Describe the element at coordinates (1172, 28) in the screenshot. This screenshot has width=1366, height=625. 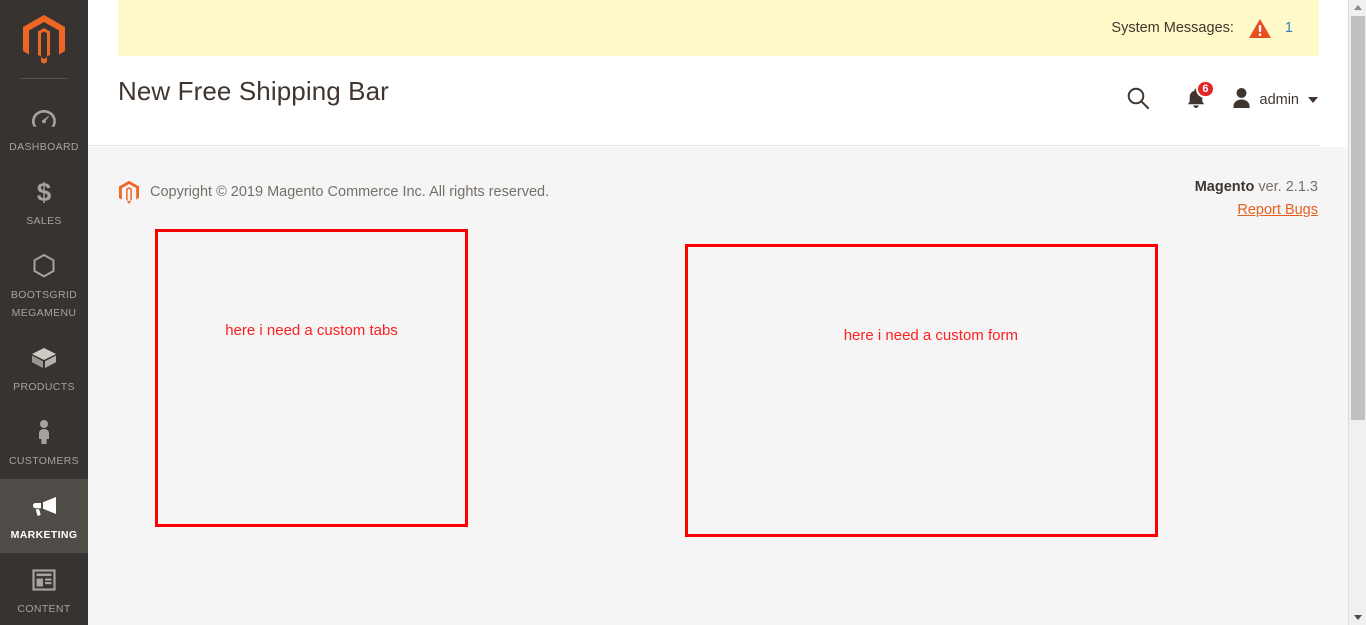
I see `system-messages-label: System Messages:` at that location.